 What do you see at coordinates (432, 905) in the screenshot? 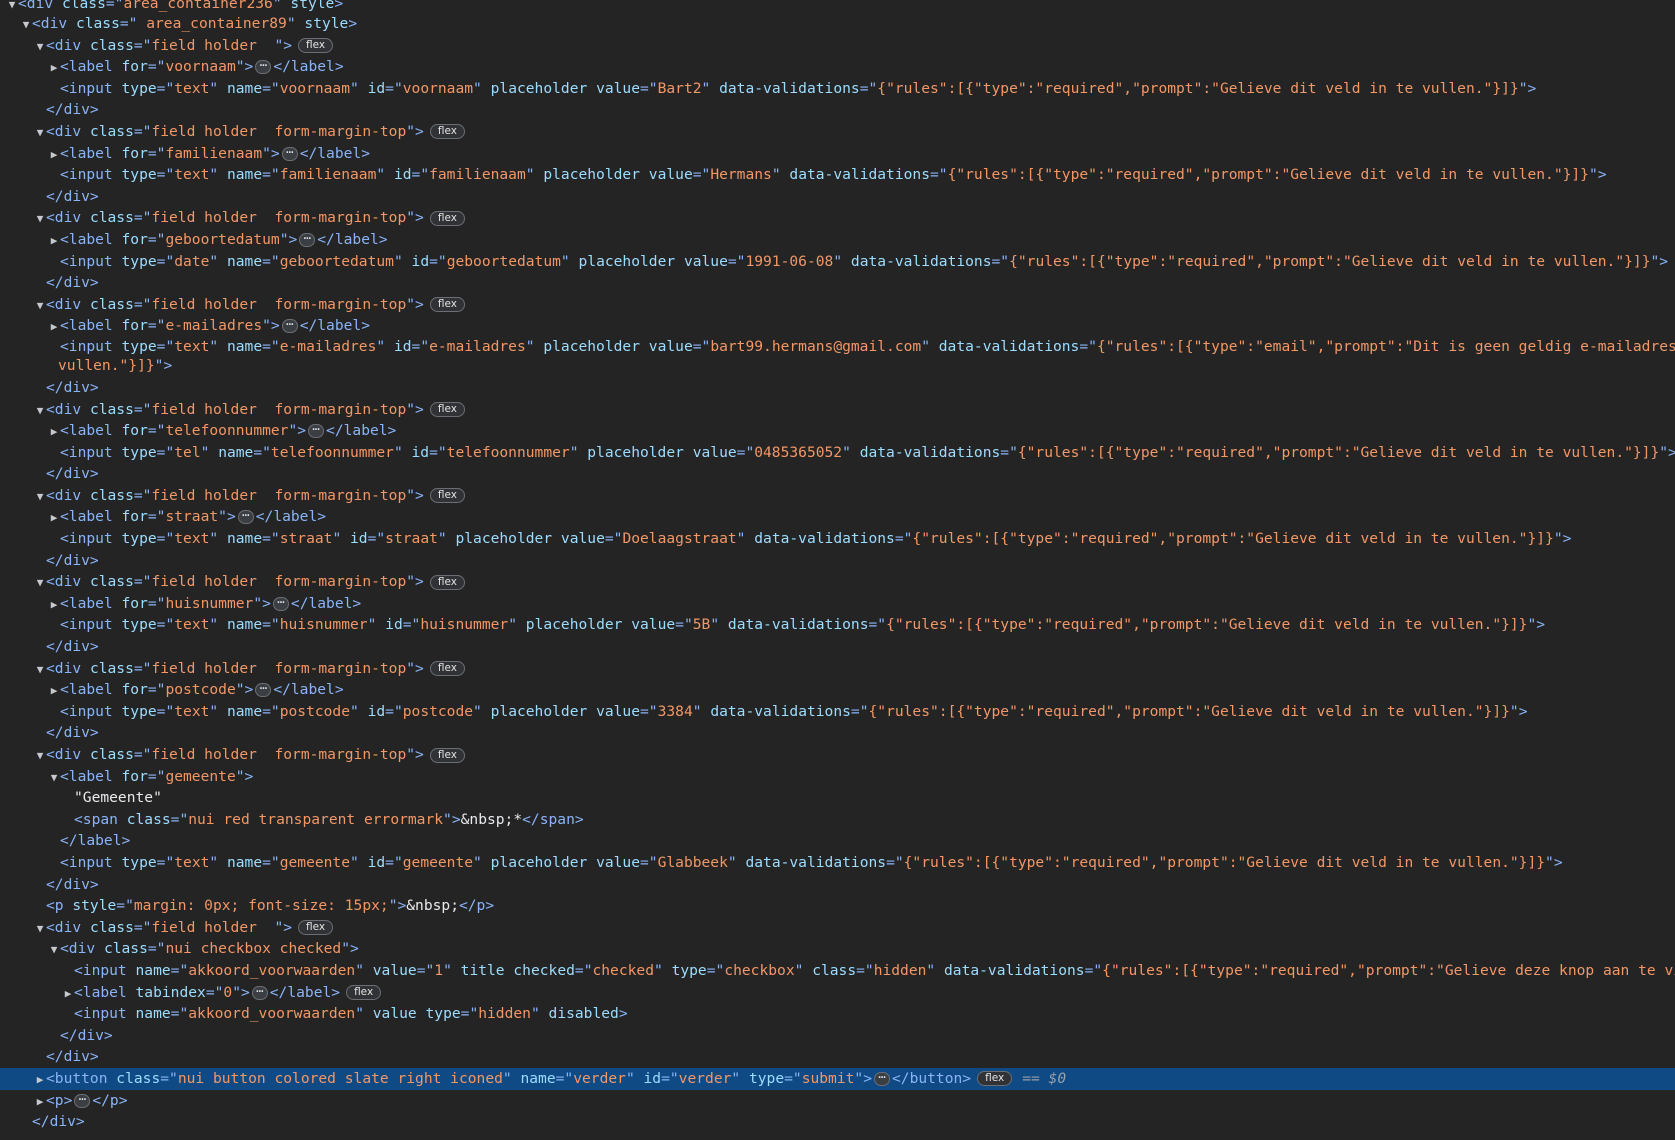
I see `text-node: &nbsp;` at bounding box center [432, 905].